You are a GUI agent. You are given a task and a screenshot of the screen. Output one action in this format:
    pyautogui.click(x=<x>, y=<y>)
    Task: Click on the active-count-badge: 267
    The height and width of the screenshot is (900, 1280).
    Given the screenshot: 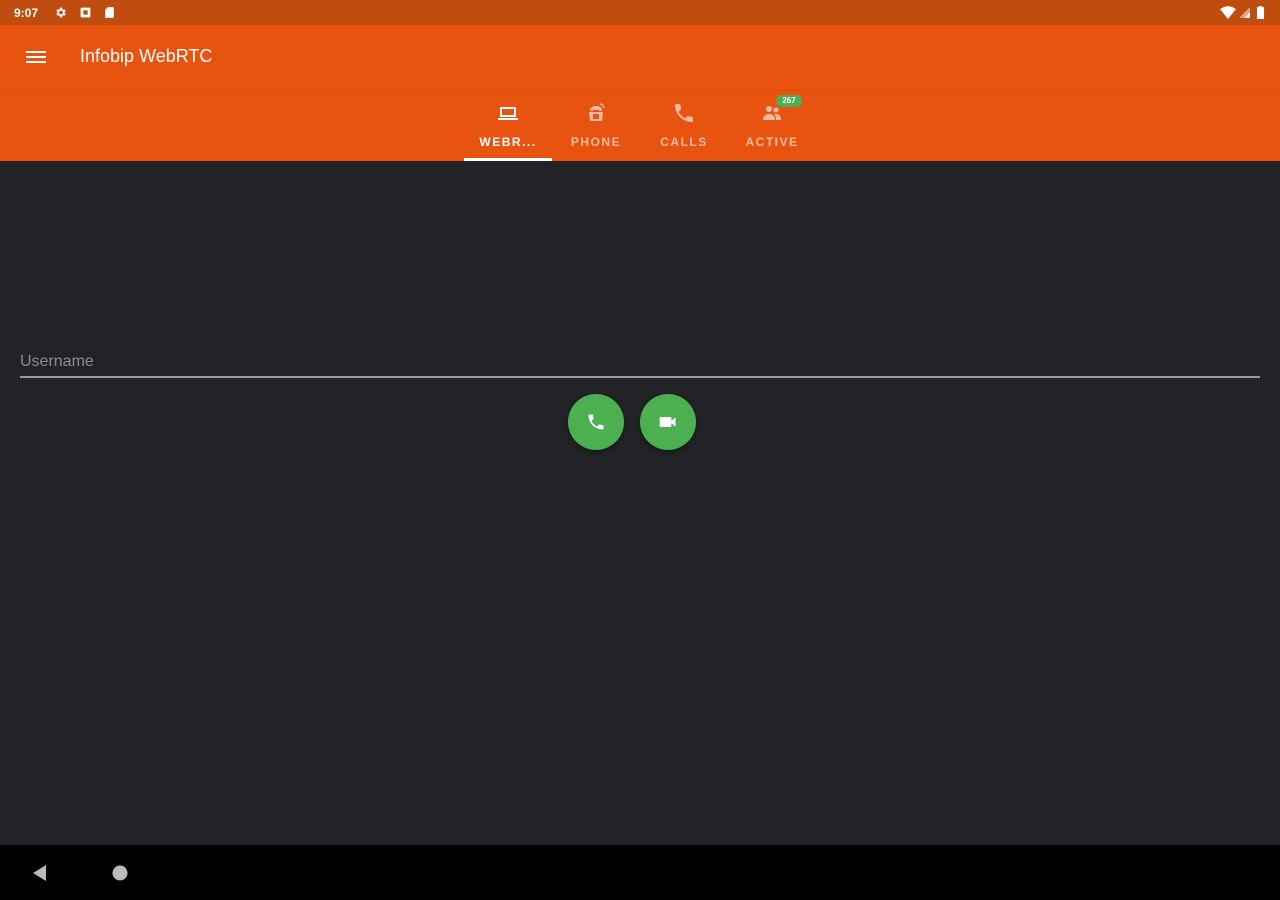 What is the action you would take?
    pyautogui.click(x=789, y=101)
    